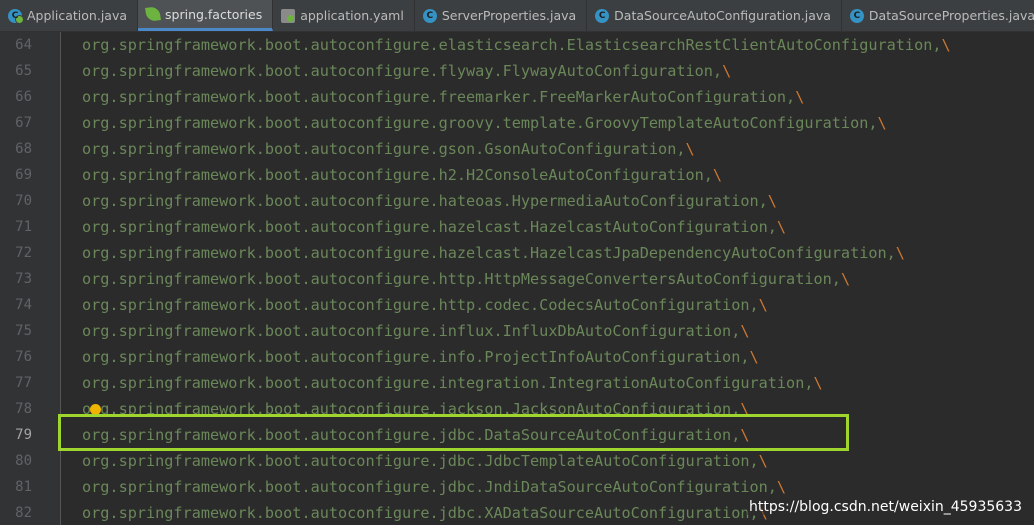 The width and height of the screenshot is (1034, 525). Describe the element at coordinates (95, 409) in the screenshot. I see `intention-bulb-icon` at that location.